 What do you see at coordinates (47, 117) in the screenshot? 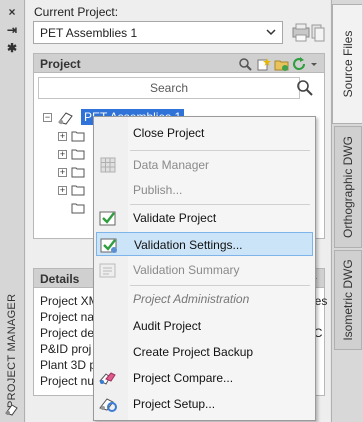
I see `collapse-icon: −` at bounding box center [47, 117].